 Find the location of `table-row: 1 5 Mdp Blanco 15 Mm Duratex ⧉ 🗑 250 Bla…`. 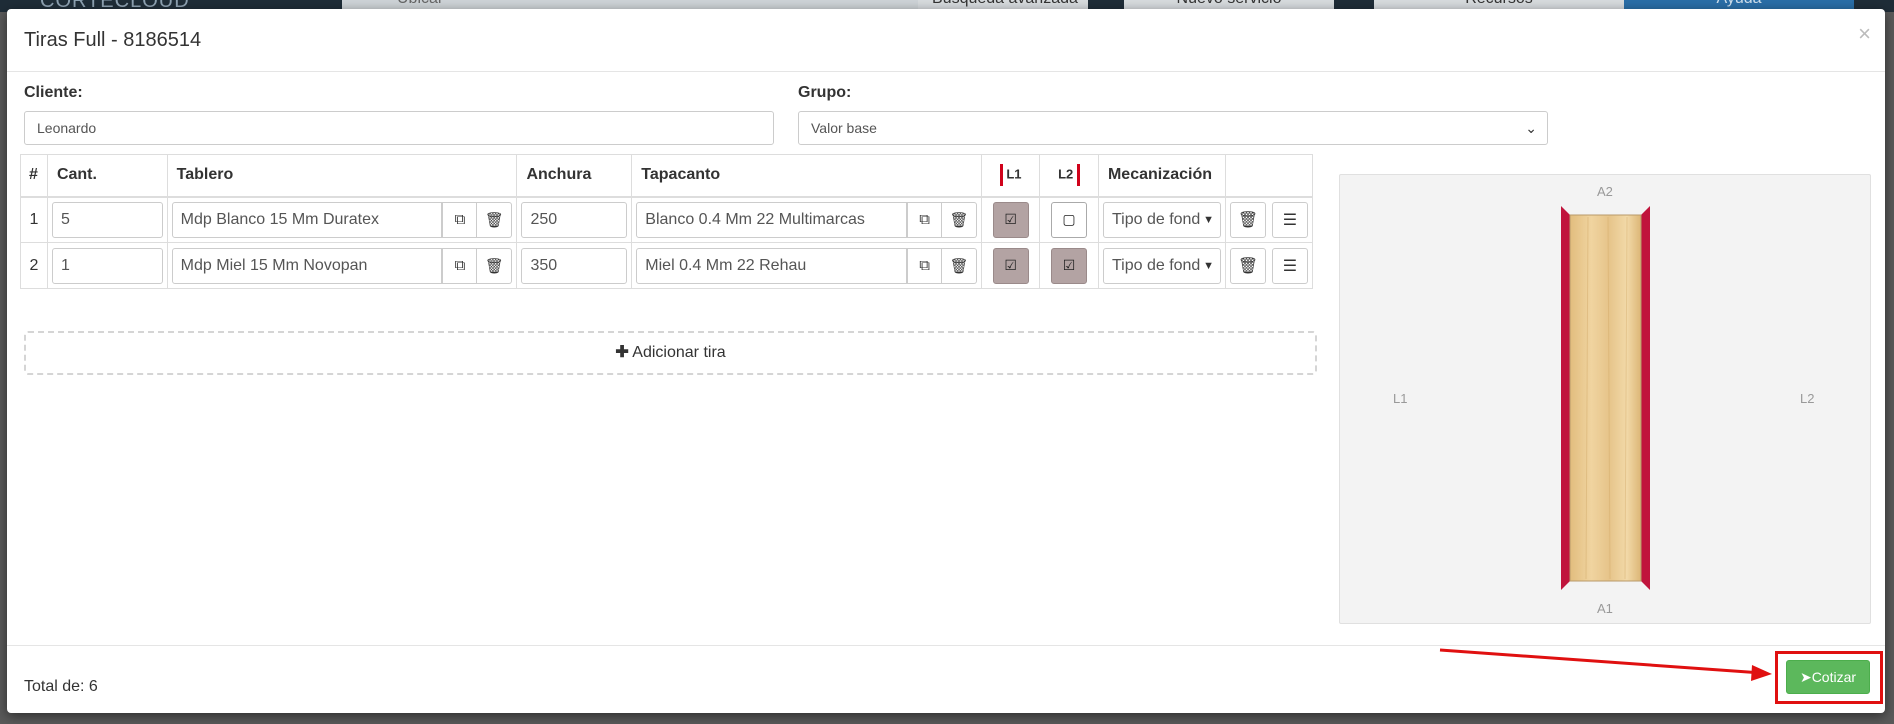

table-row: 1 5 Mdp Blanco 15 Mm Duratex ⧉ 🗑 250 Bla… is located at coordinates (667, 219).